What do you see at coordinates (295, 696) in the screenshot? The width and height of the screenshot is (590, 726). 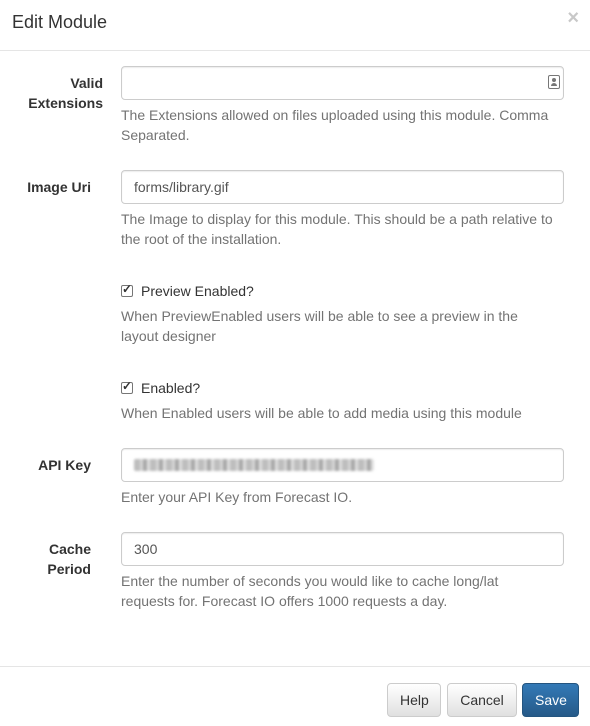 I see `modal-footer: Help Cancel Save` at bounding box center [295, 696].